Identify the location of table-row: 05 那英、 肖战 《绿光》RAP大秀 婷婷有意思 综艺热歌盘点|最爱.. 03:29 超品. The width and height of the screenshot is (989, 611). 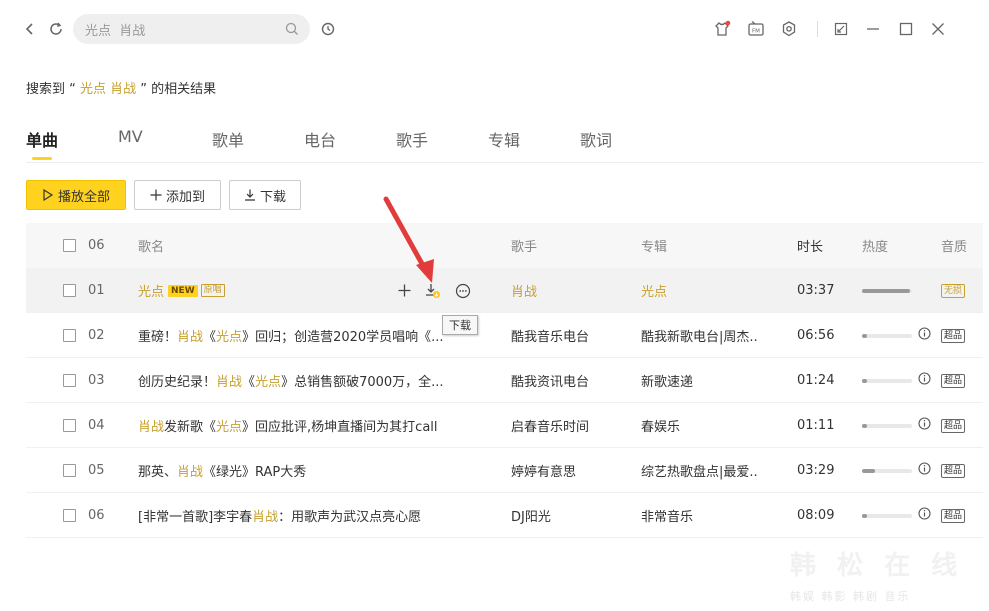
(504, 470).